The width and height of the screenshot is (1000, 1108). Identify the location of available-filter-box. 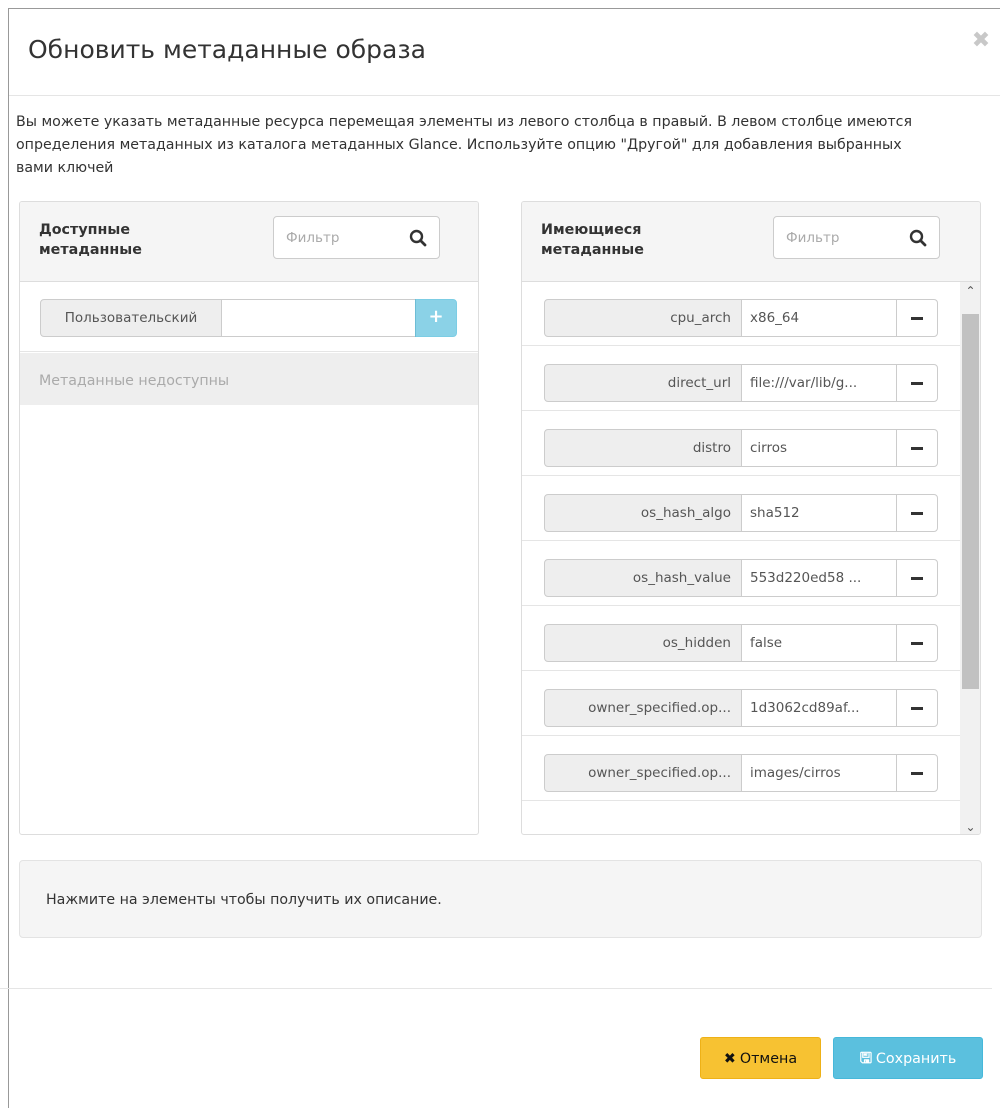
(356, 237).